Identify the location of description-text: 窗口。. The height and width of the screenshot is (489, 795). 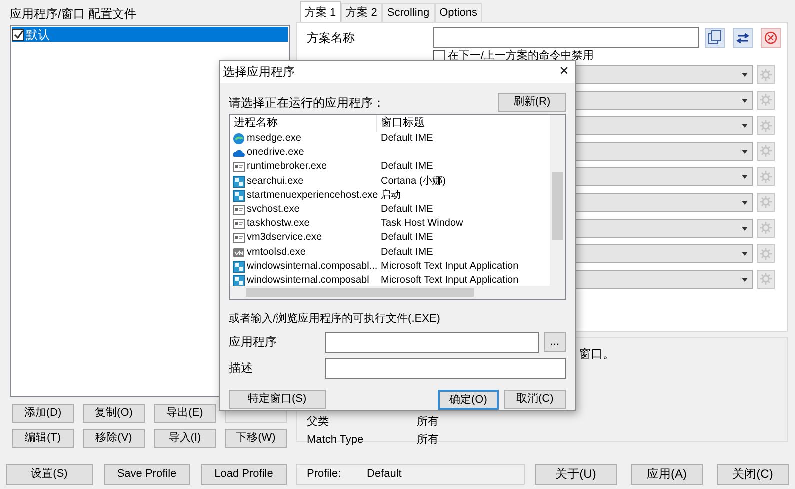
(597, 354).